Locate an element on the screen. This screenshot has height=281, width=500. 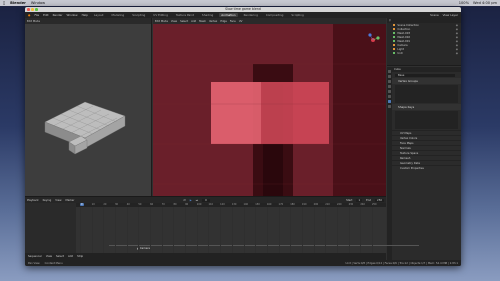
tab-modeling: Modeling is located at coordinates (117, 15).